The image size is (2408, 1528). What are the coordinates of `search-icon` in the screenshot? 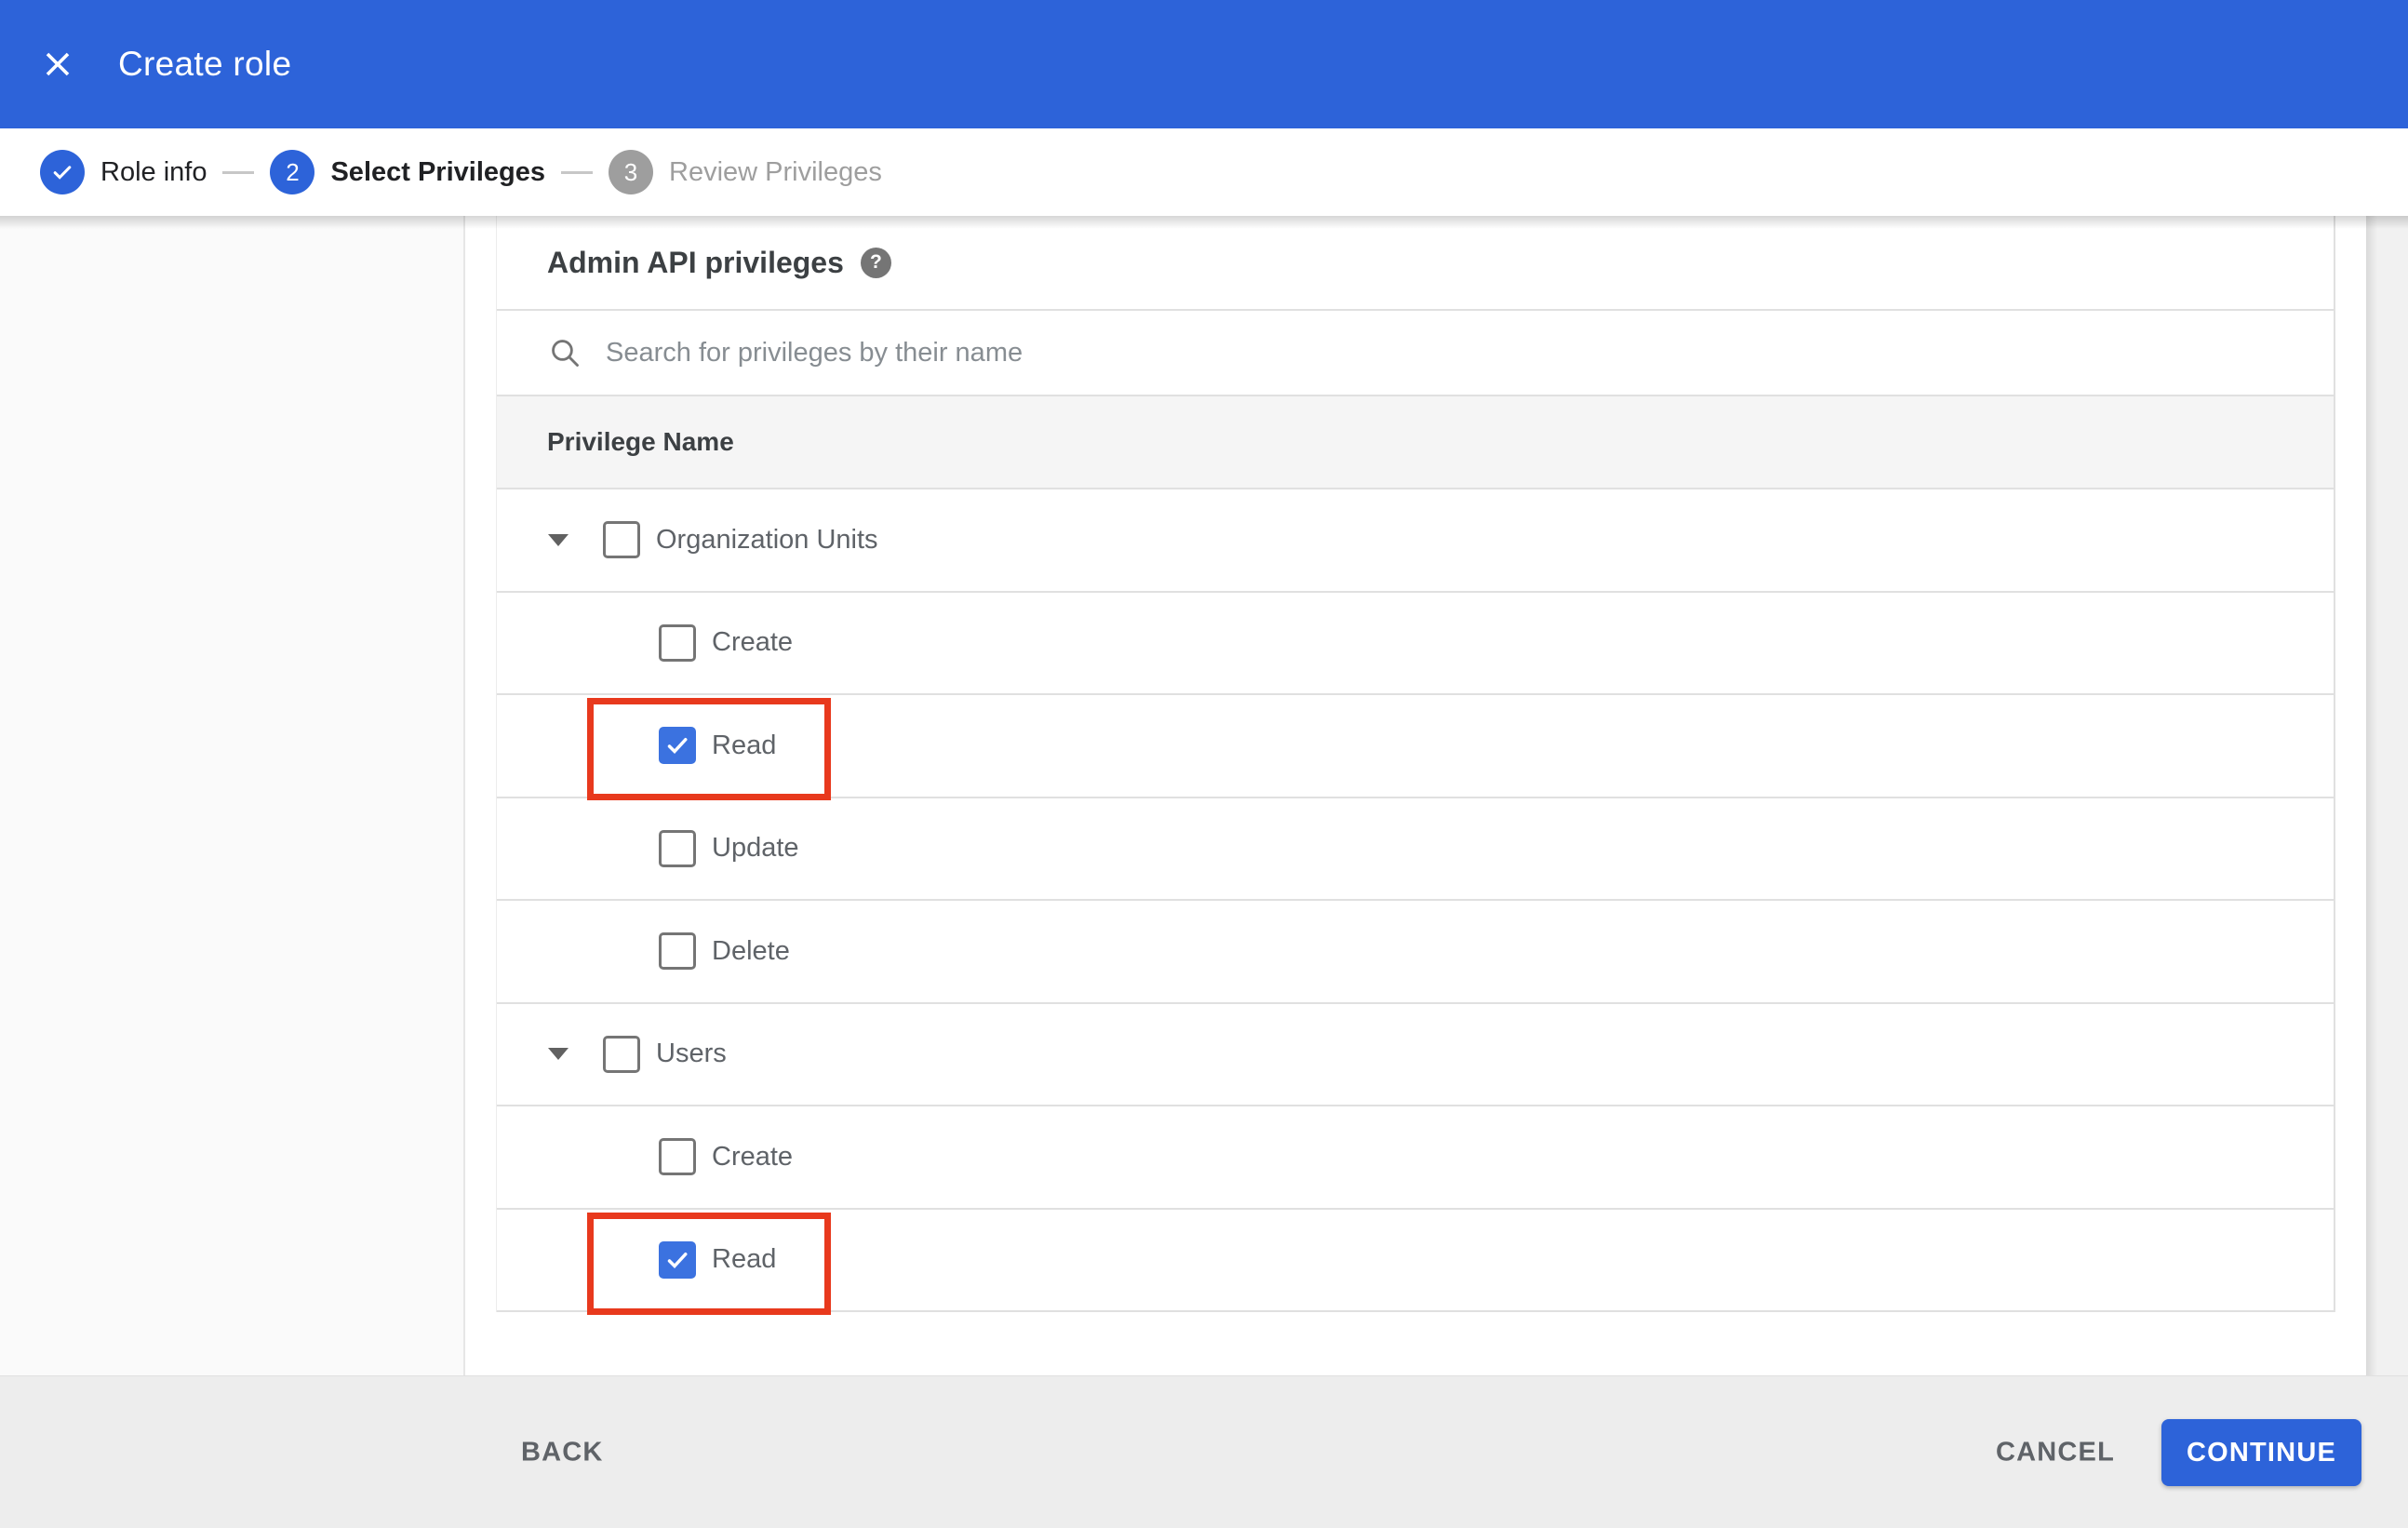 It's located at (566, 353).